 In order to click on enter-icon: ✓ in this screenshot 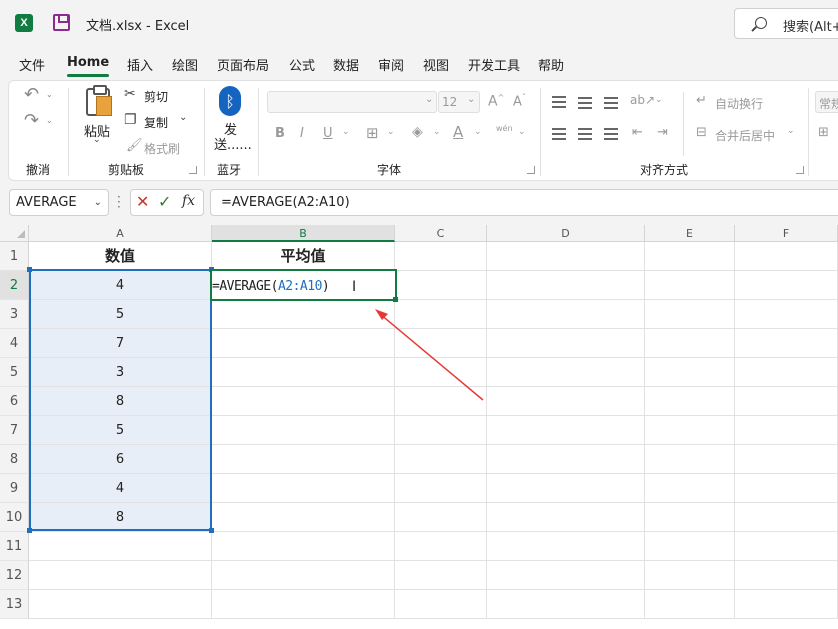, I will do `click(164, 201)`.